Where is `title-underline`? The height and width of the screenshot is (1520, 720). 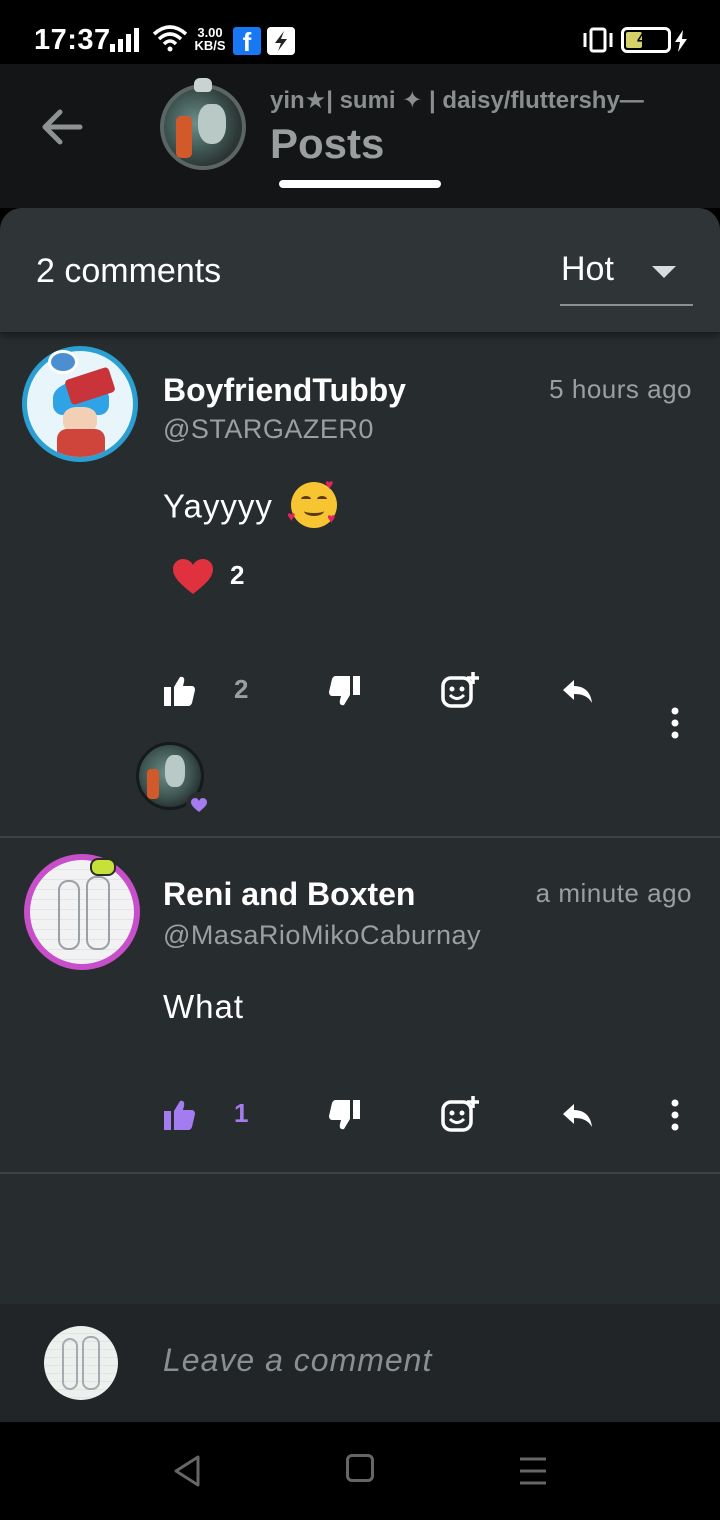 title-underline is located at coordinates (360, 184).